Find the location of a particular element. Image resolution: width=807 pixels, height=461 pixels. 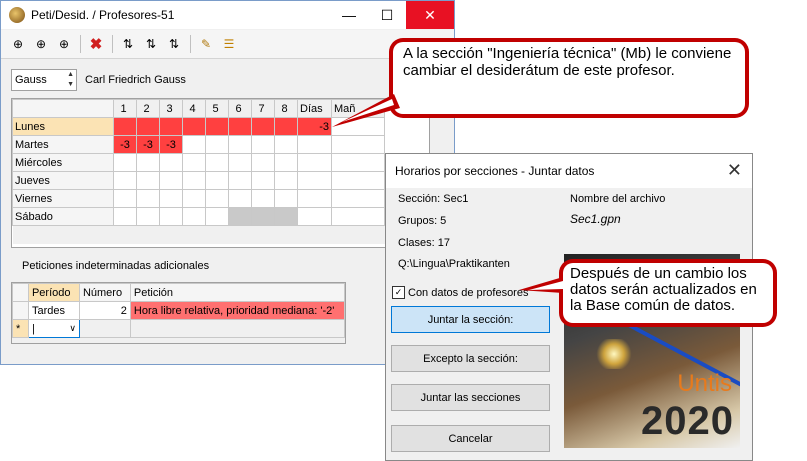

merge-section-button: Juntar la sección: is located at coordinates (470, 319).